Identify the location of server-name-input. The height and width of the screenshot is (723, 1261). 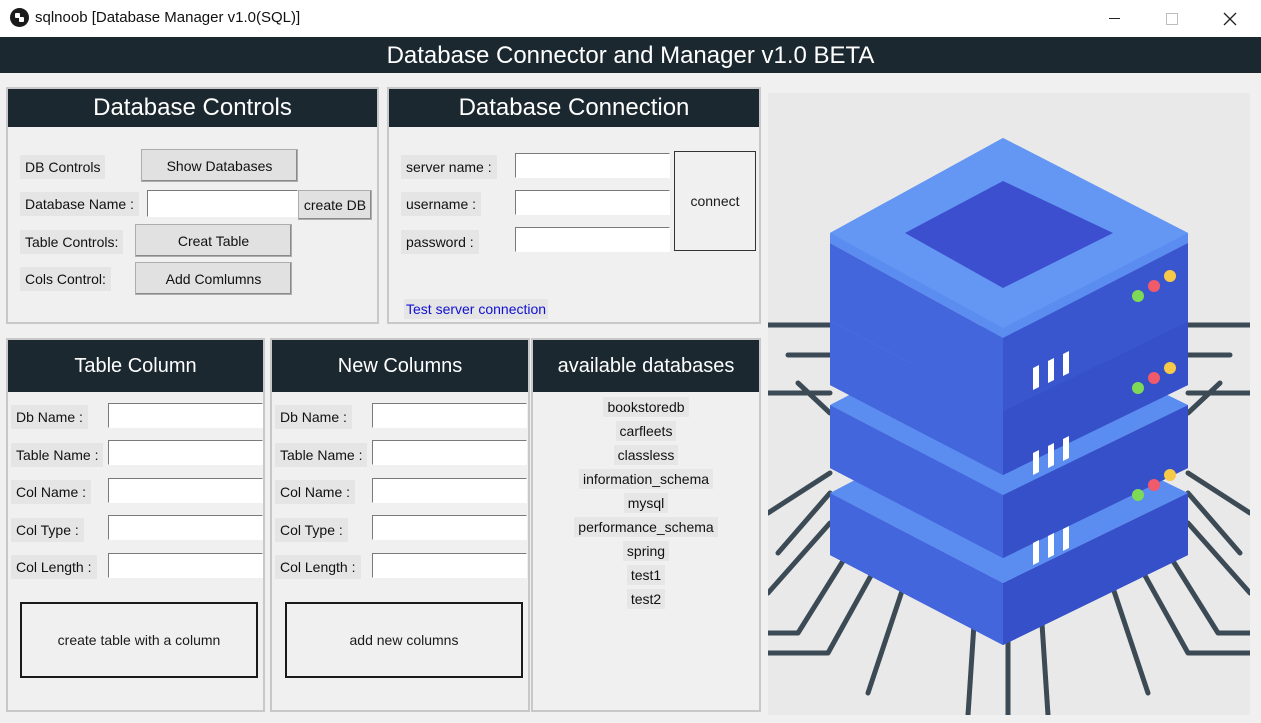
(592, 165).